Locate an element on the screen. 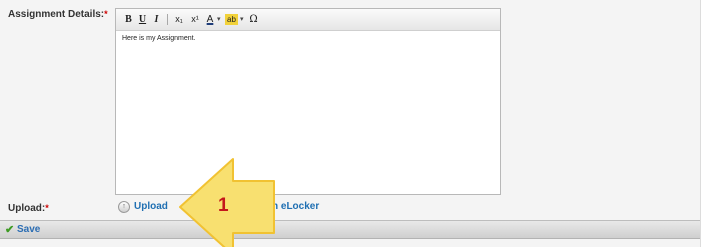 The height and width of the screenshot is (247, 714). callout-arrow-icon is located at coordinates (227, 202).